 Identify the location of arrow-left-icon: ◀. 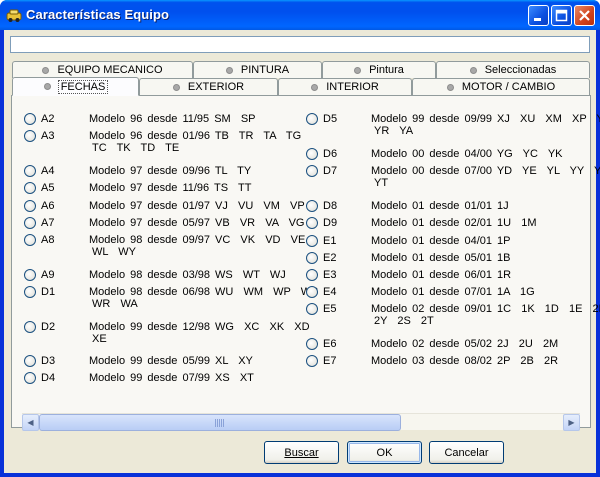
(30, 422).